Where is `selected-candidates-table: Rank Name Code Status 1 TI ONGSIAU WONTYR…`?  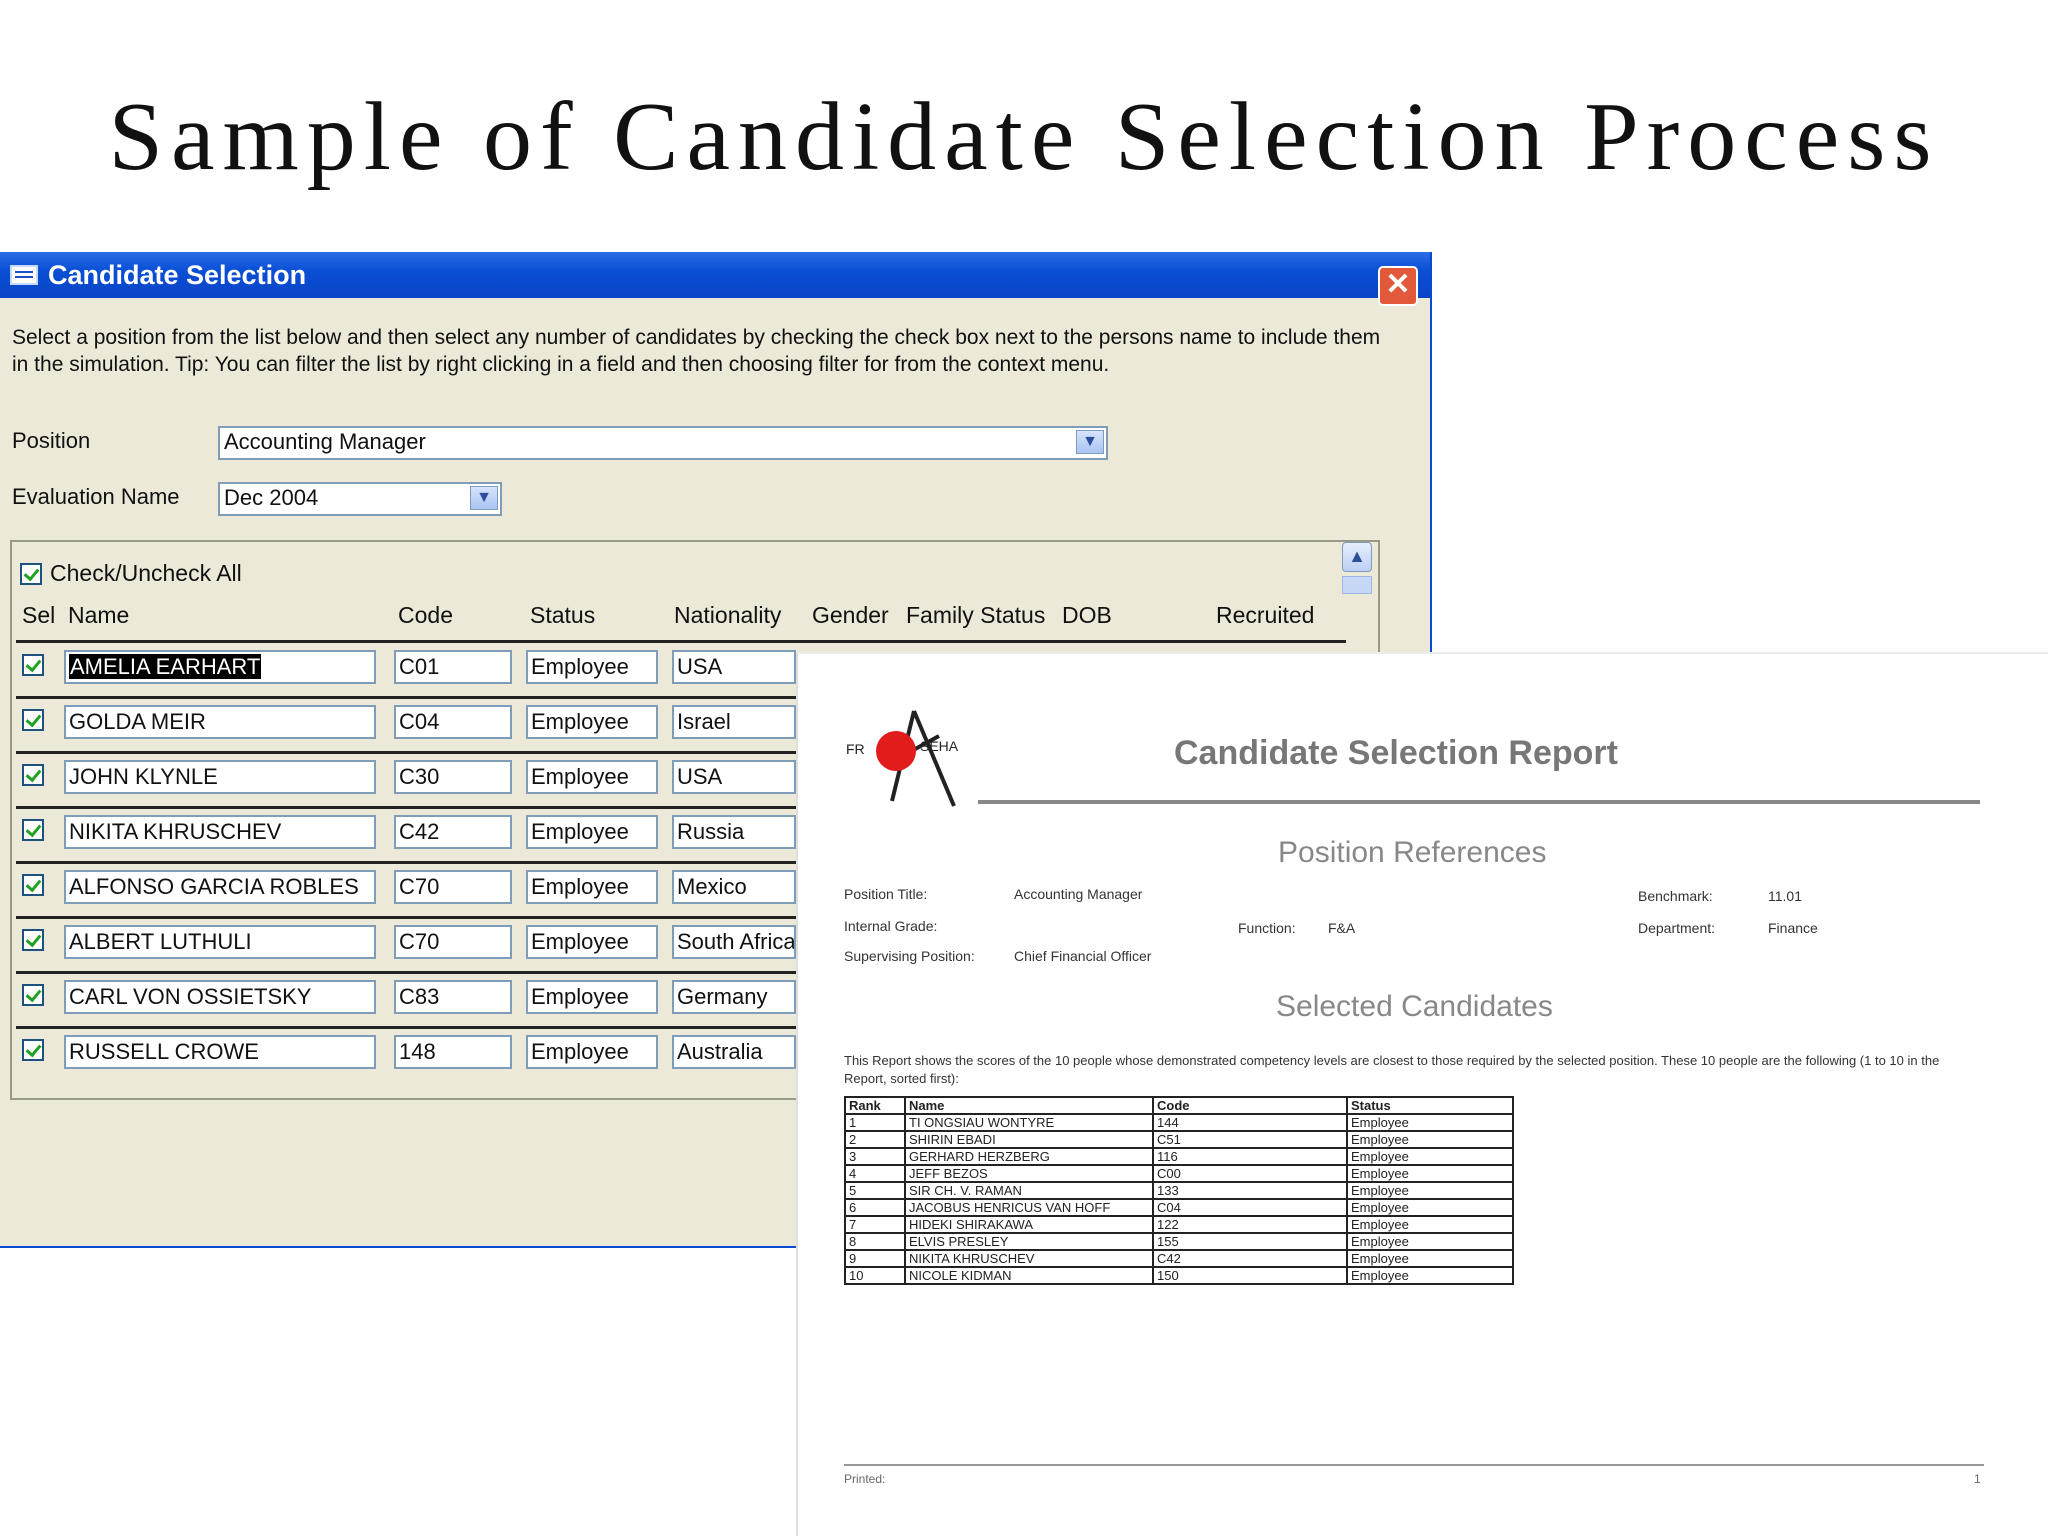
selected-candidates-table: Rank Name Code Status 1 TI ONGSIAU WONTYR… is located at coordinates (1179, 1190).